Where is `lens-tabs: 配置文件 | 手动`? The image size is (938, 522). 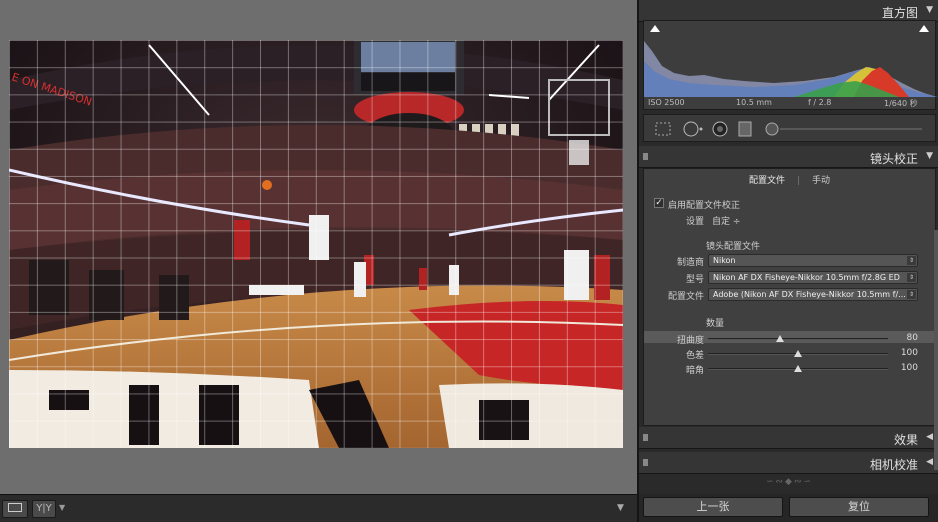 lens-tabs: 配置文件 | 手动 is located at coordinates (789, 179).